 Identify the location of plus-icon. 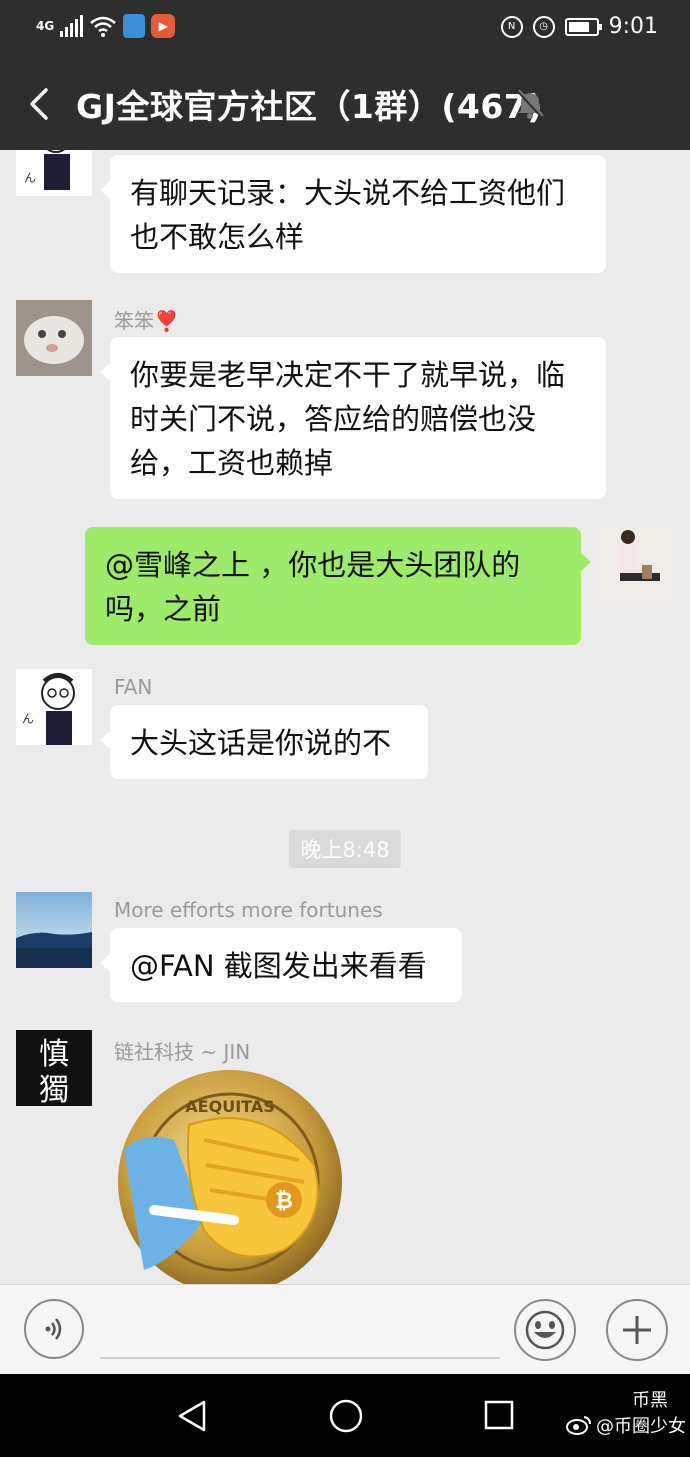
(637, 1330).